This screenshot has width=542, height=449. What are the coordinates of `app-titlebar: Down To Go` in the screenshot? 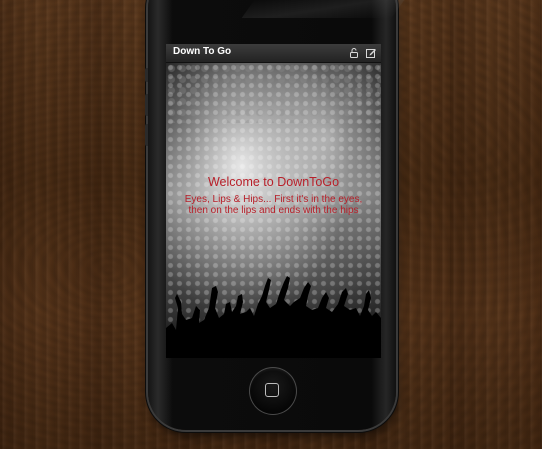 It's located at (273, 53).